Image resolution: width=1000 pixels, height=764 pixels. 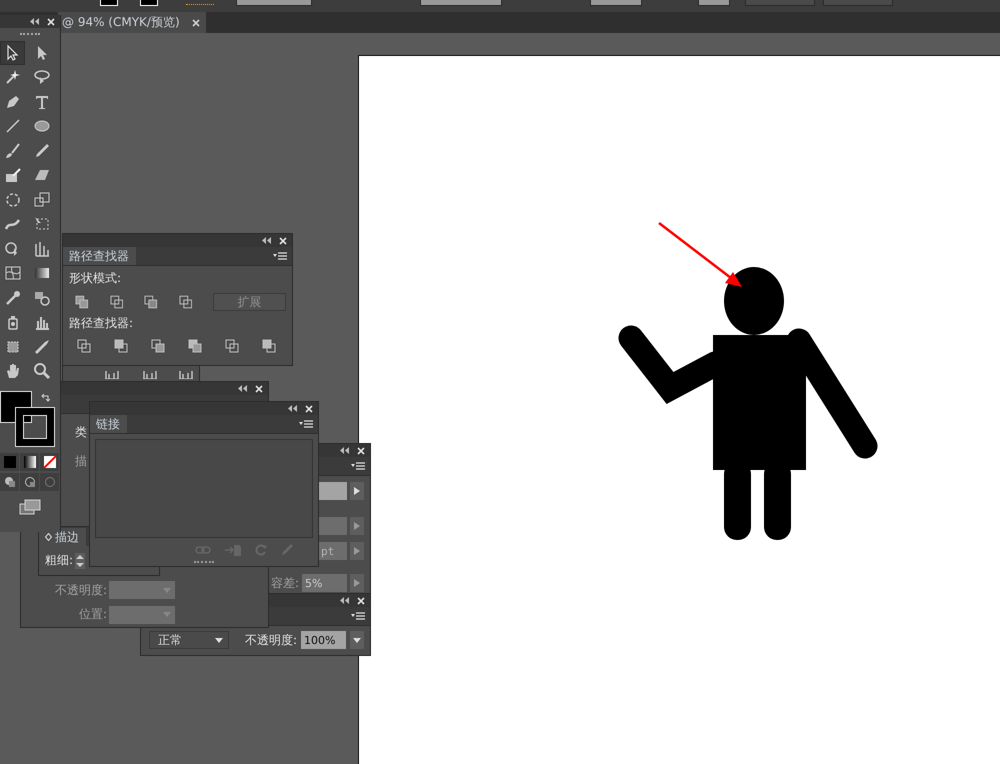 I want to click on drag-grip, so click(x=30, y=35).